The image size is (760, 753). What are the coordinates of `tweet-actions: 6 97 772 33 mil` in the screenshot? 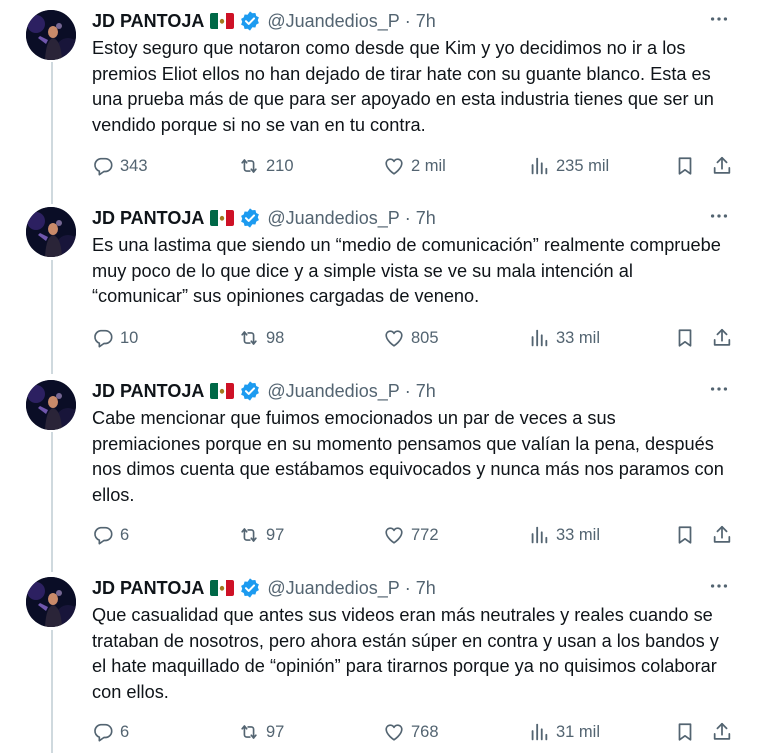 It's located at (417, 535).